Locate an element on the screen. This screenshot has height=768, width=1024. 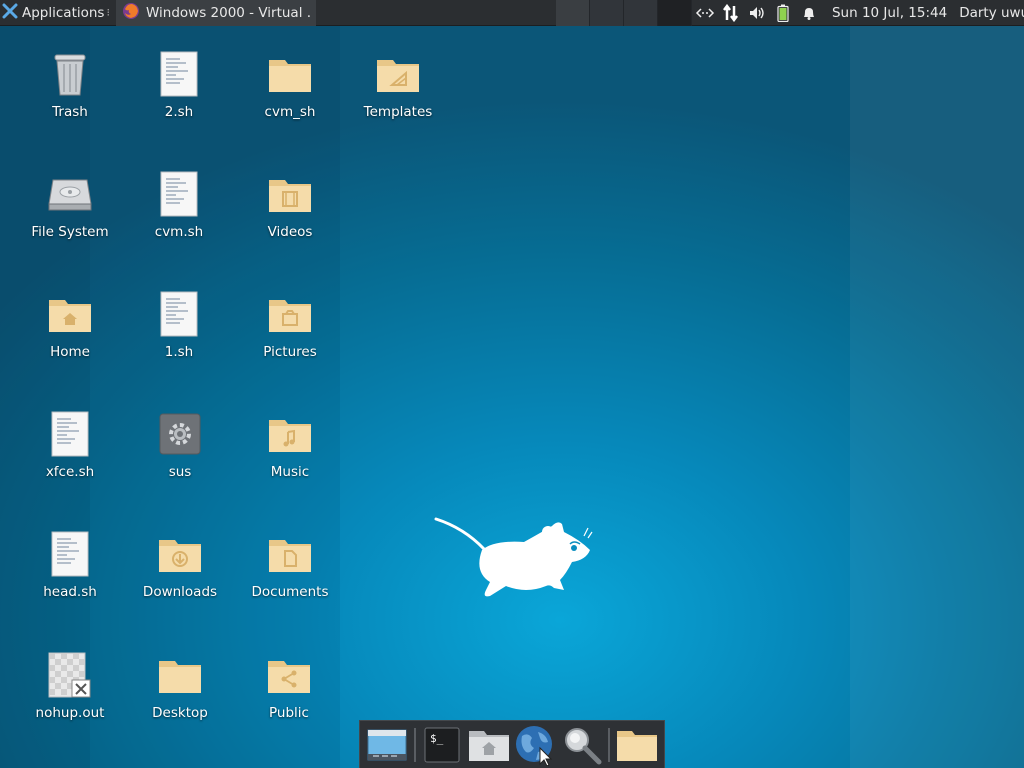
desktop-icon-cvm-sh-folder: cvm_sh is located at coordinates (290, 85).